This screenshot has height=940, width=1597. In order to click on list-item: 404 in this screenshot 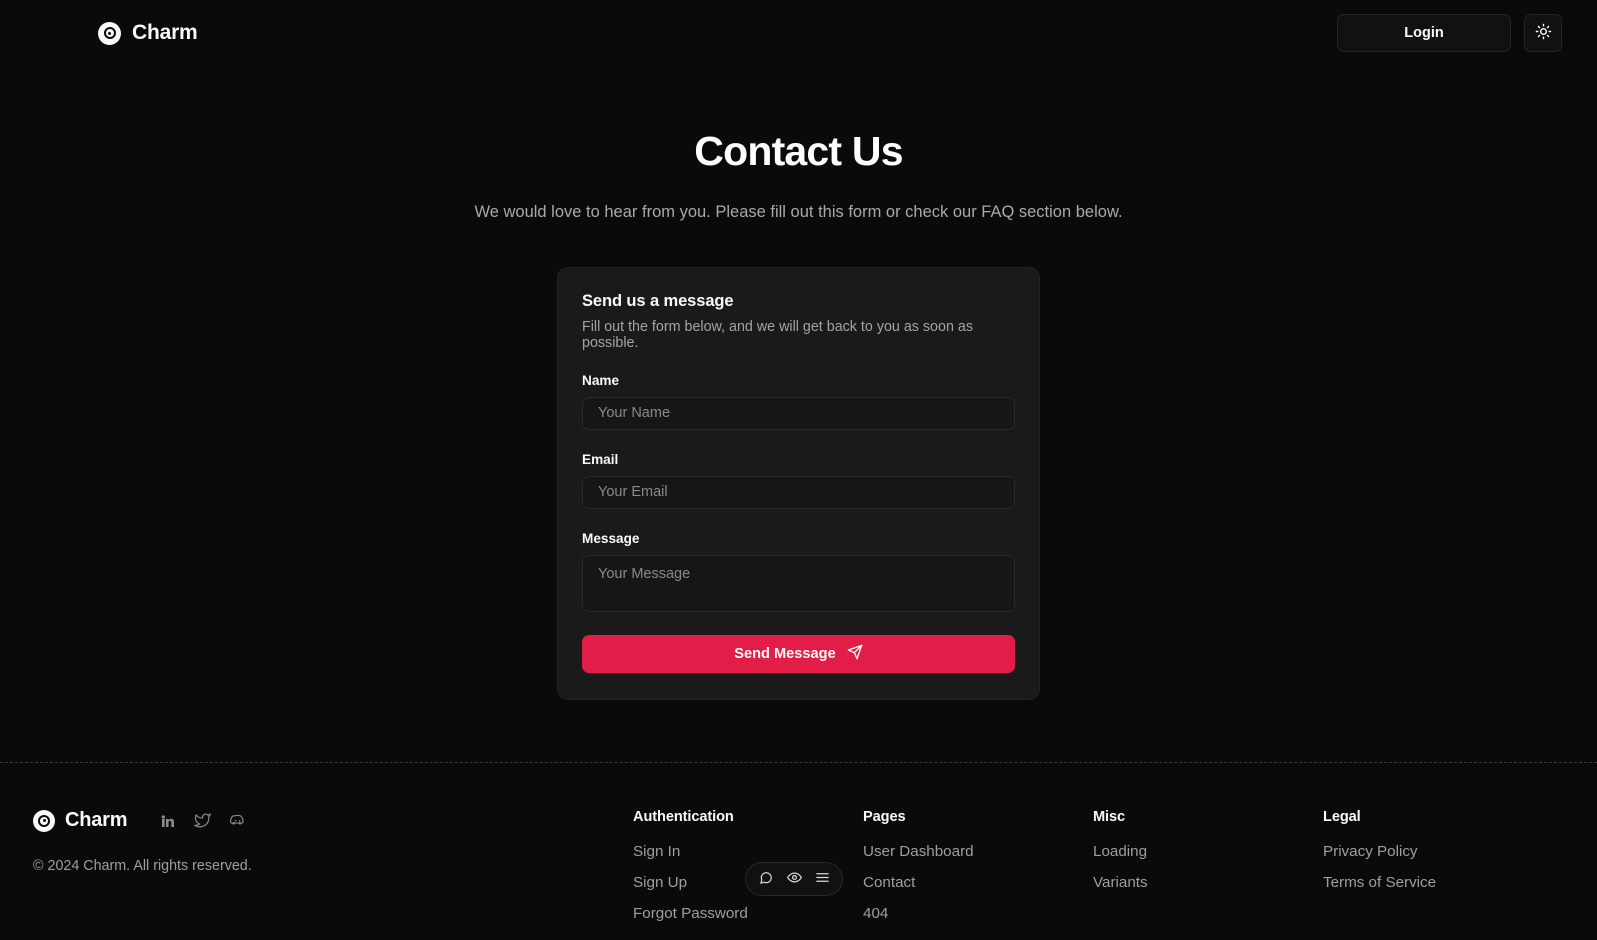, I will do `click(978, 914)`.